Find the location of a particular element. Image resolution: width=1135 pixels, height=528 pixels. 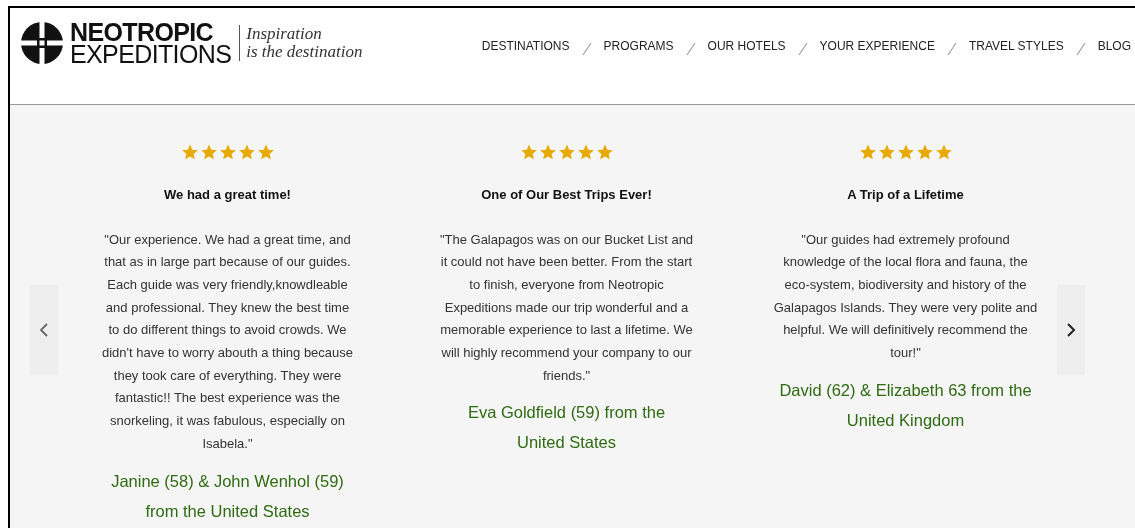

previous-button is located at coordinates (44, 330).